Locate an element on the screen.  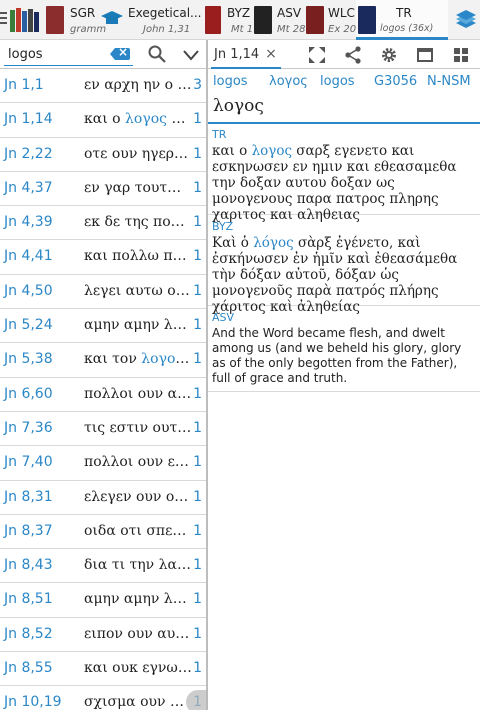
verse-reference: Jn 8,43 is located at coordinates (28, 565).